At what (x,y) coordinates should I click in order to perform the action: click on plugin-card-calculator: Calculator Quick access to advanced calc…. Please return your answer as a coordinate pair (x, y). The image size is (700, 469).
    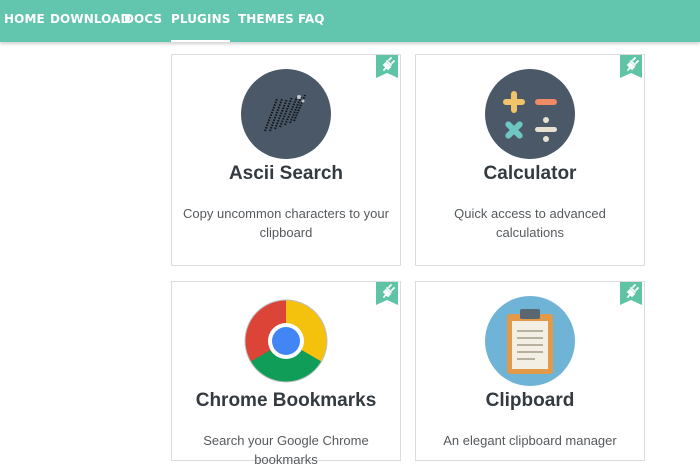
    Looking at the image, I should click on (530, 160).